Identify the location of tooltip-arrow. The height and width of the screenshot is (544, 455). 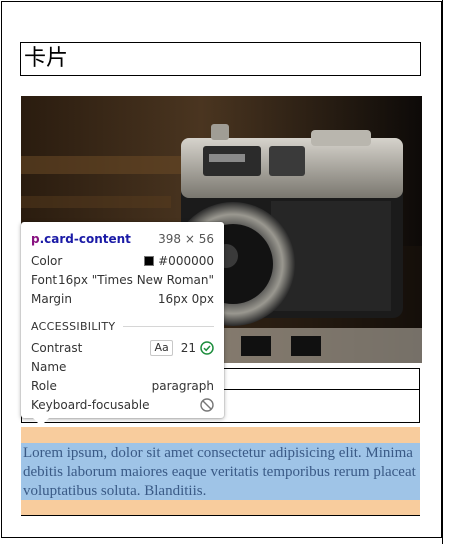
(41, 422).